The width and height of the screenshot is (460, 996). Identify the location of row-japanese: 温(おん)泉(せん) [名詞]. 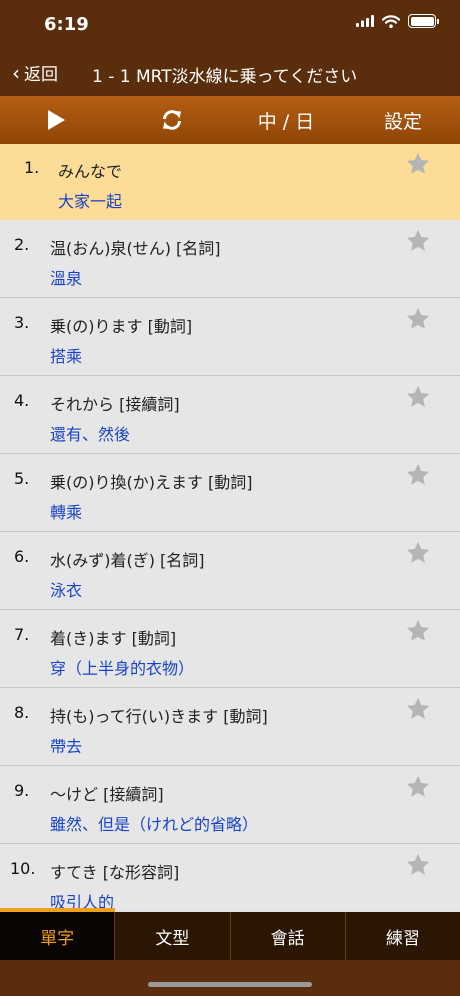
(135, 248).